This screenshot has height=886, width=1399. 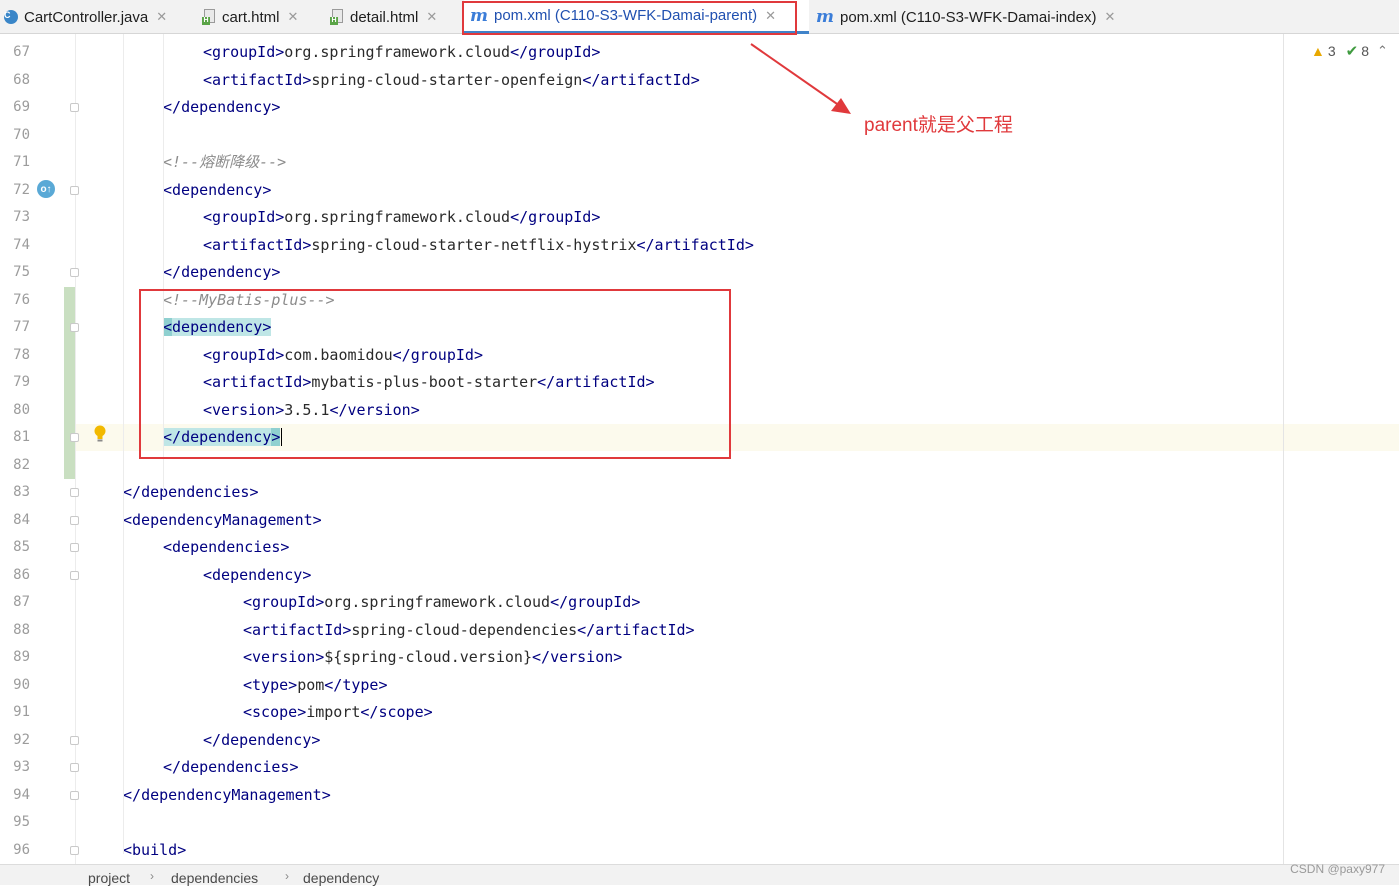 I want to click on code-line: <!--熔断降级-->, so click(x=723, y=162).